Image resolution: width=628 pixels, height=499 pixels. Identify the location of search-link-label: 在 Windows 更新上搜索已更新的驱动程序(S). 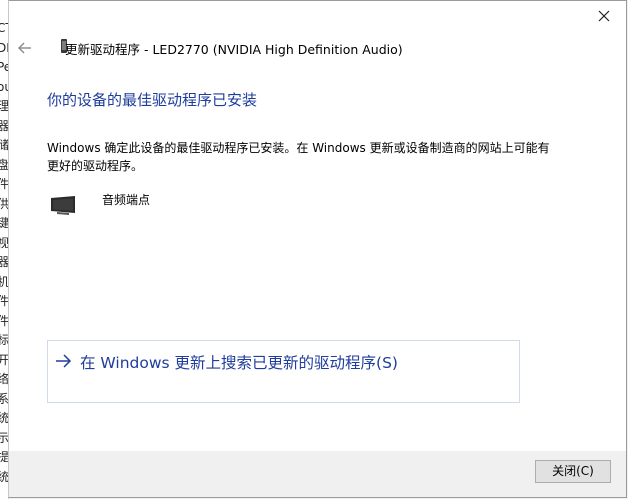
(239, 363).